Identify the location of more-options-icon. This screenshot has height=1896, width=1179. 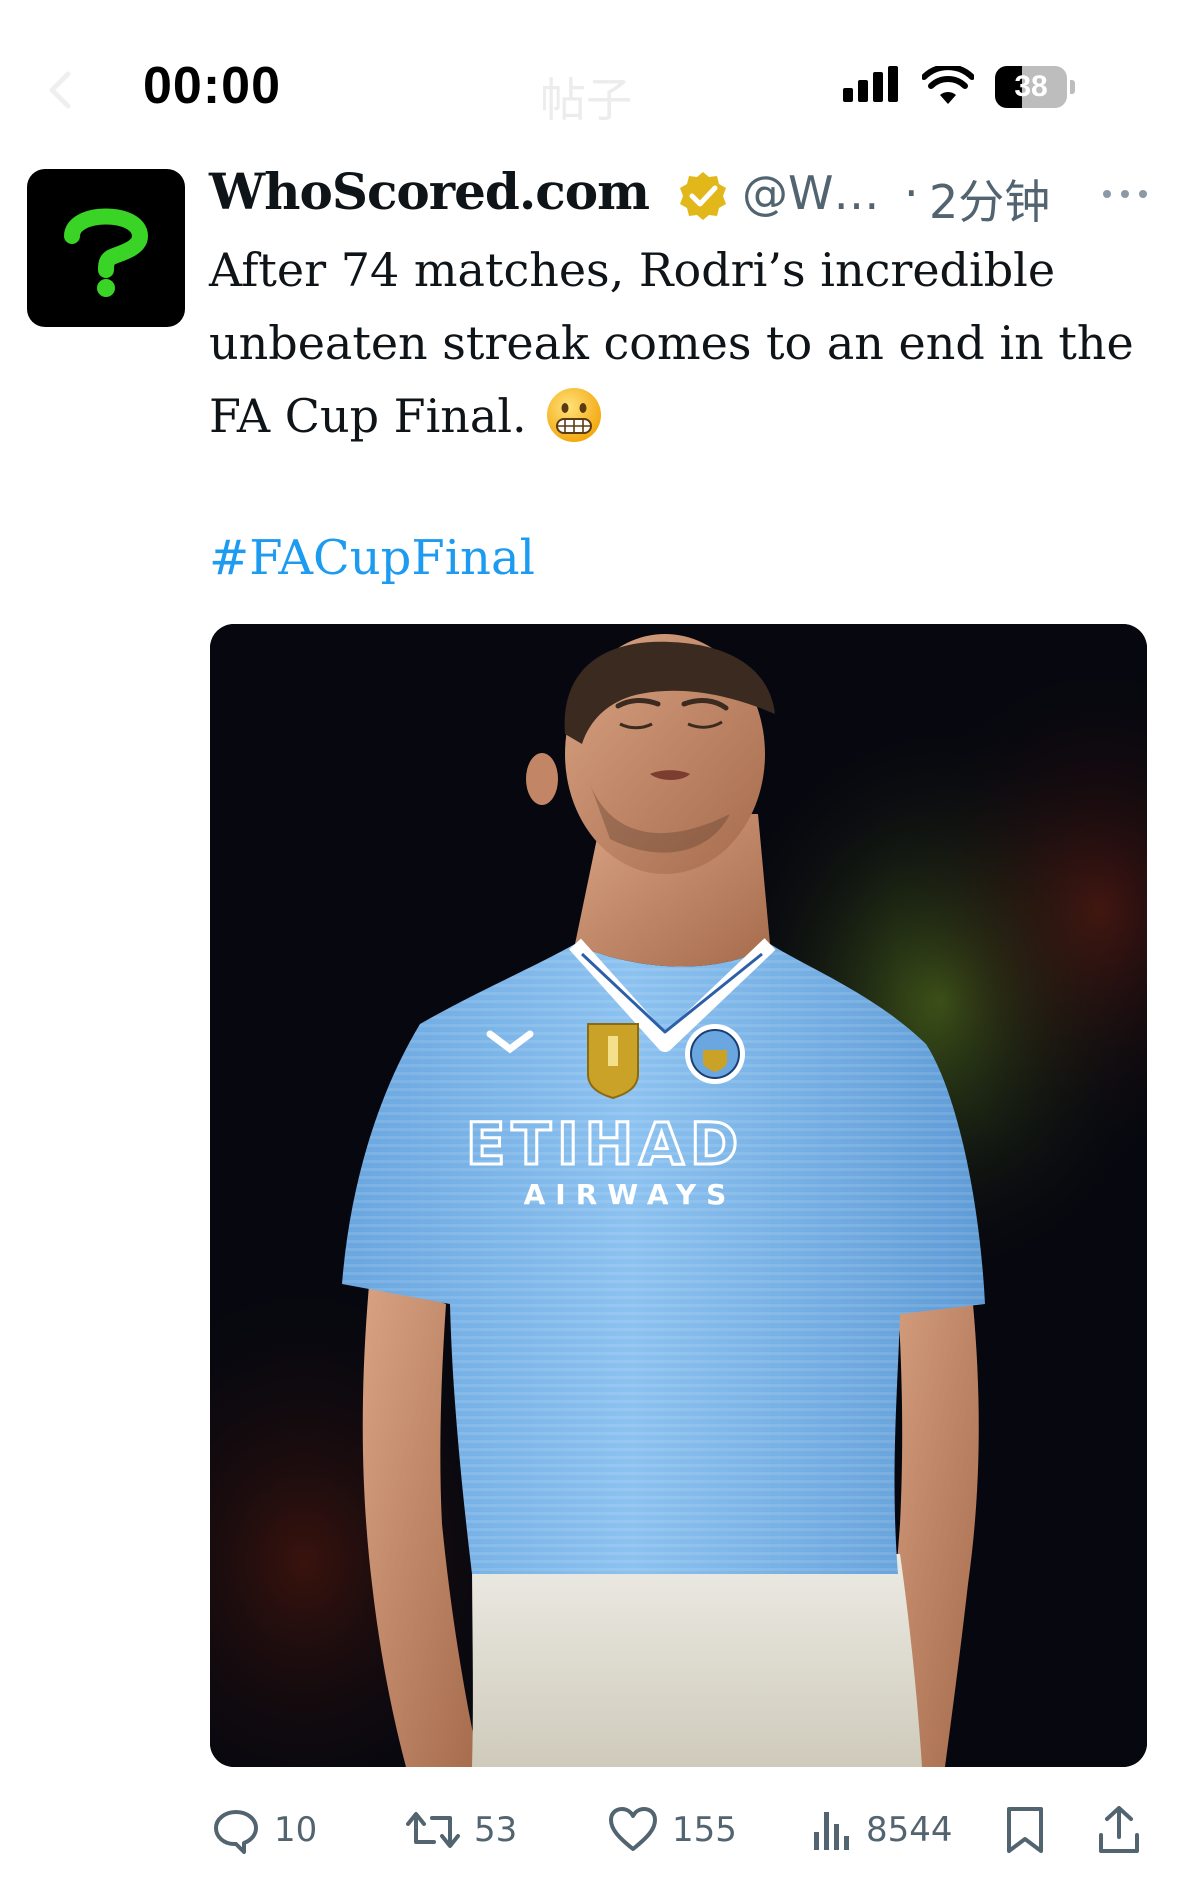
(1125, 194).